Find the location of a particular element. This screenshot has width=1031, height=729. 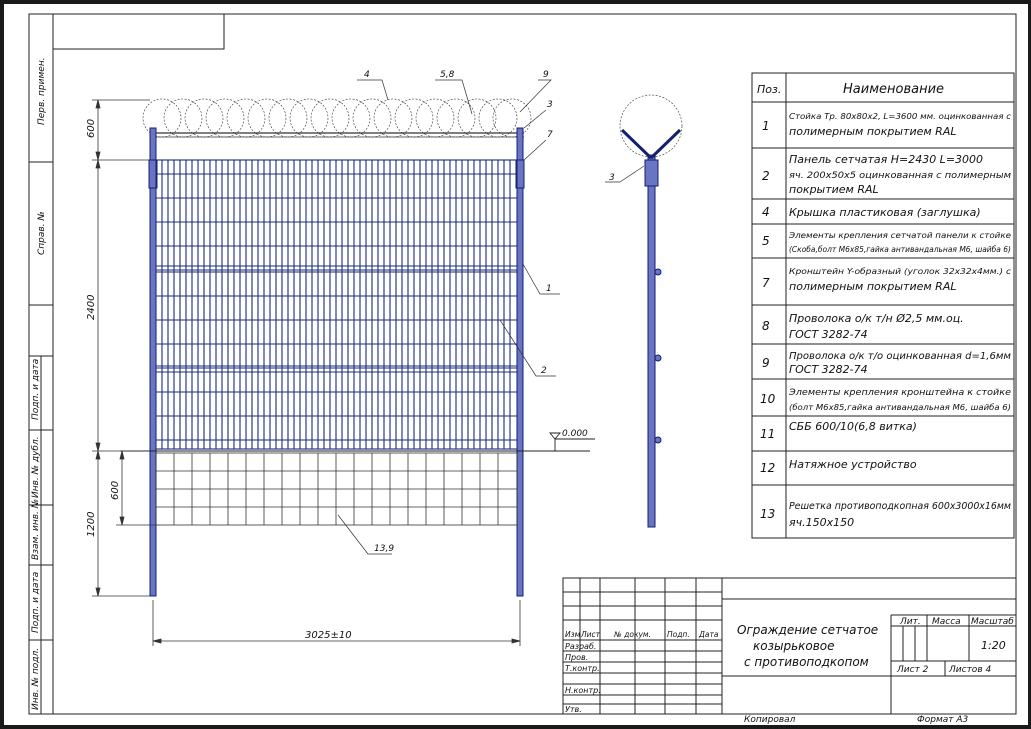

side-label-vzam: Взам. инв. № is located at coordinates (36, 529).